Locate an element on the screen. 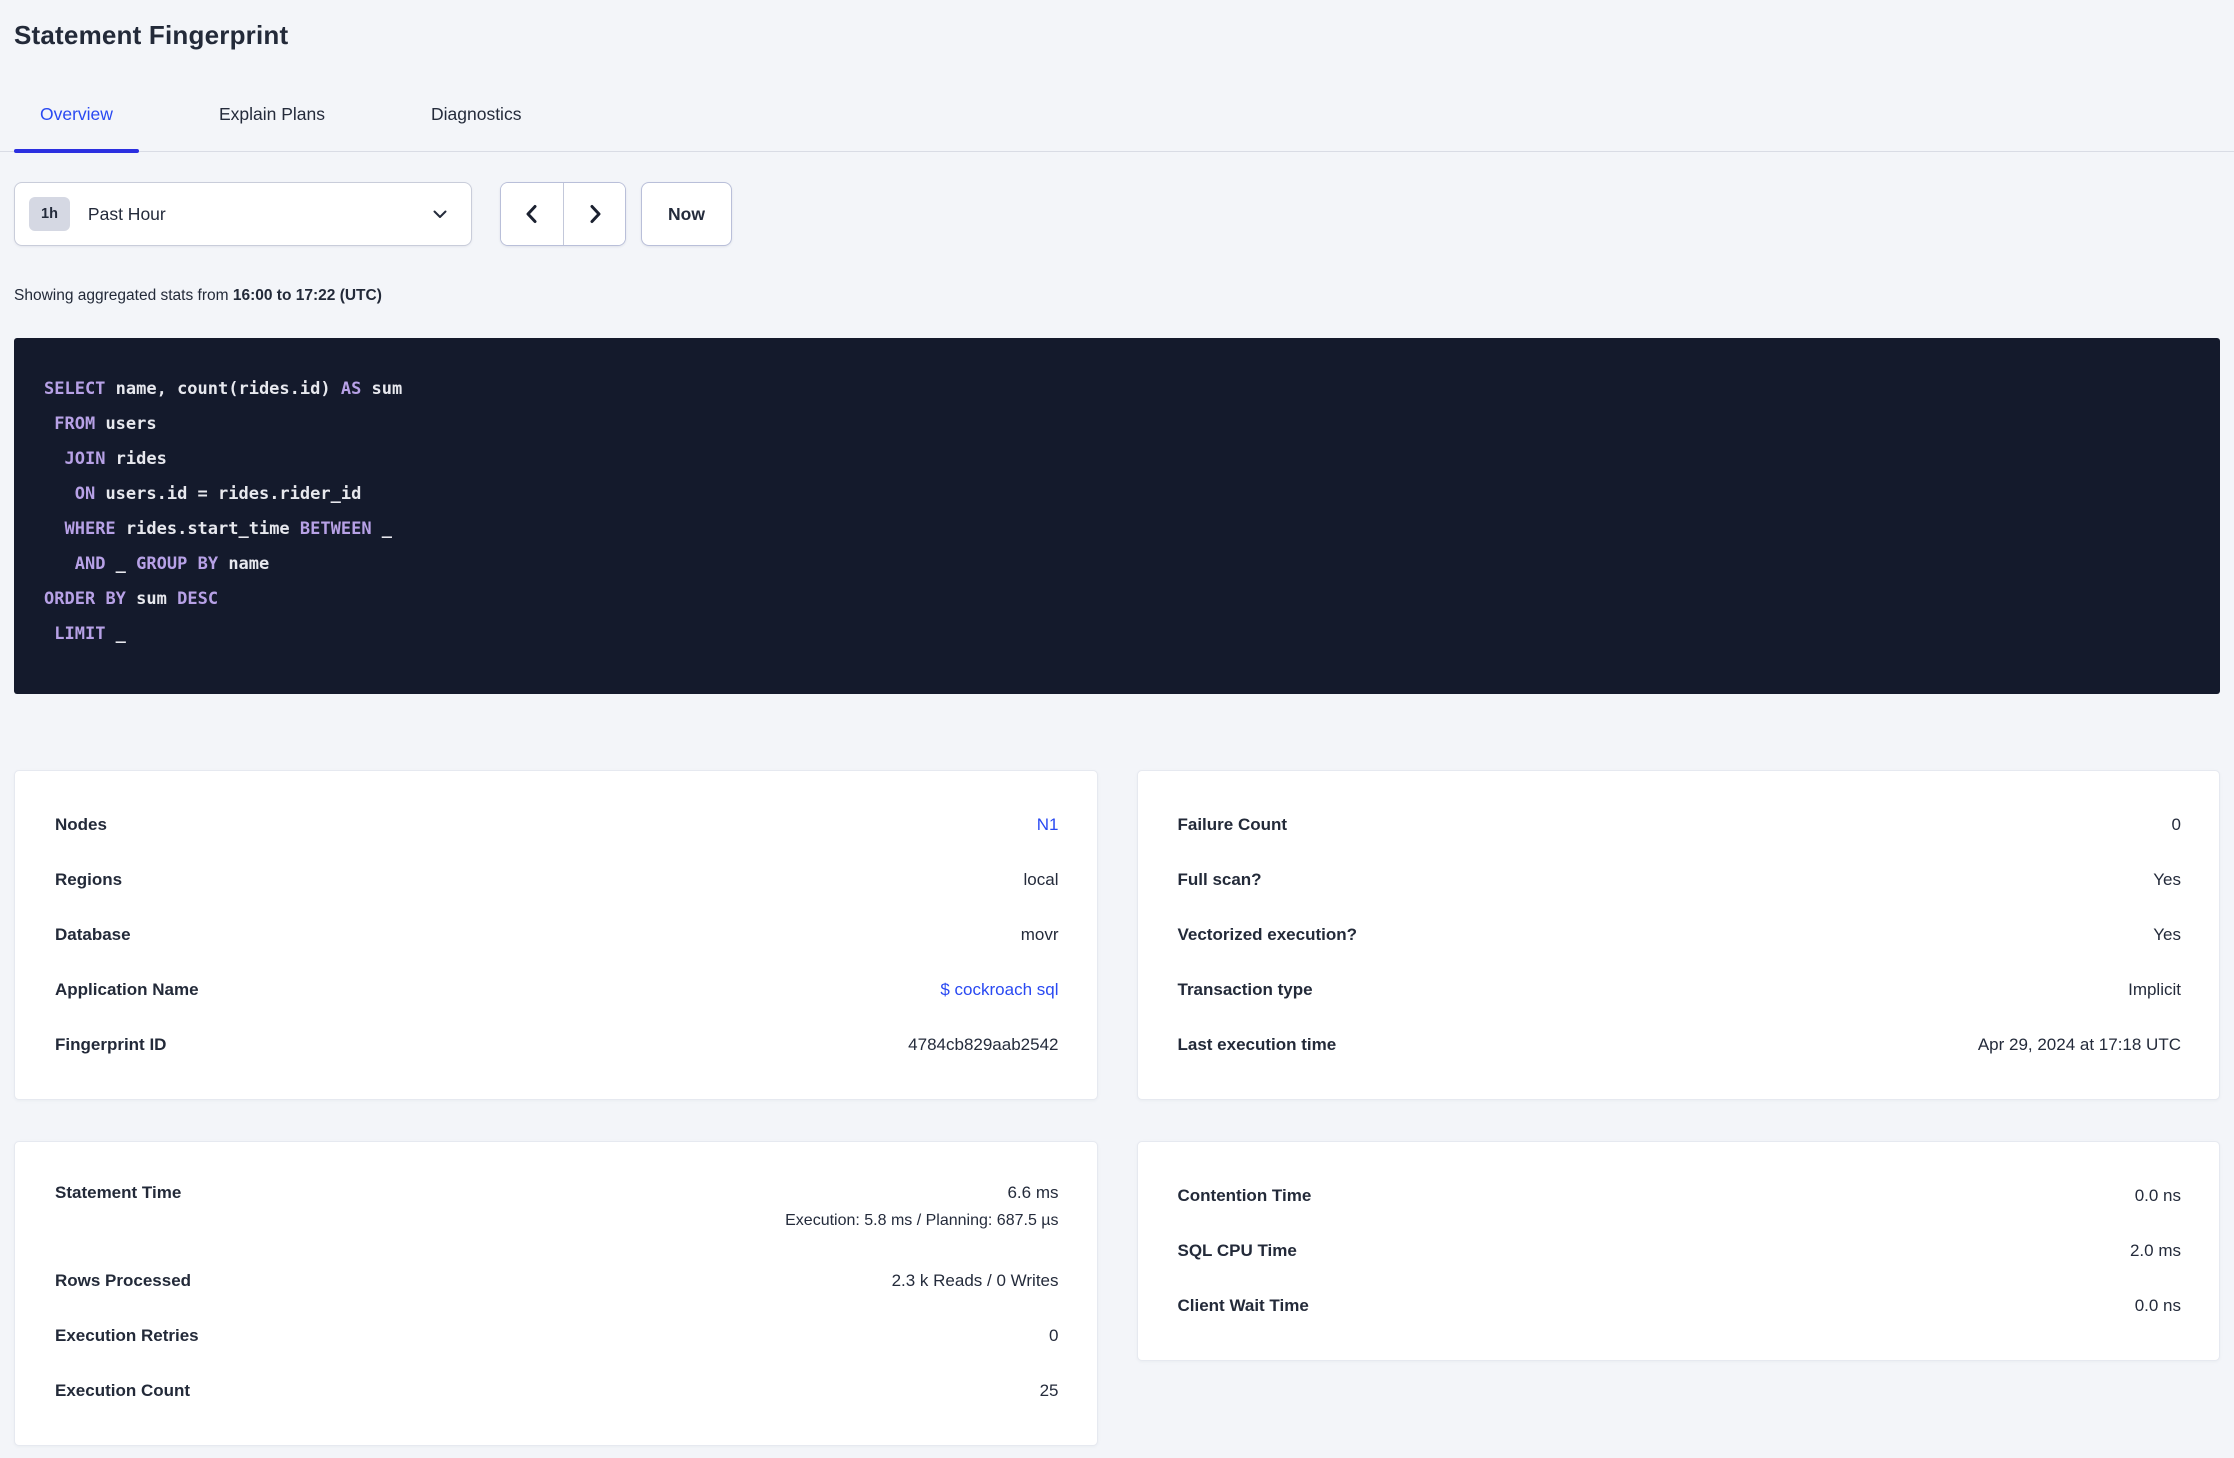  stat-row: Failure Count 0 is located at coordinates (1680, 824).